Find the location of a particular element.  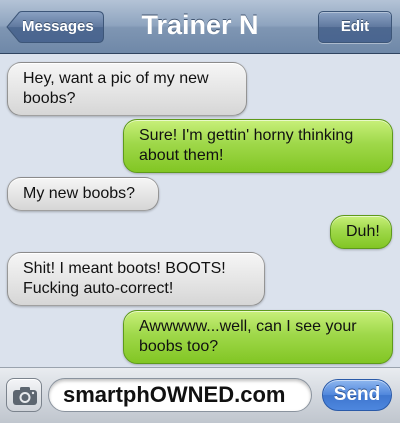

camera-icon is located at coordinates (25, 396).